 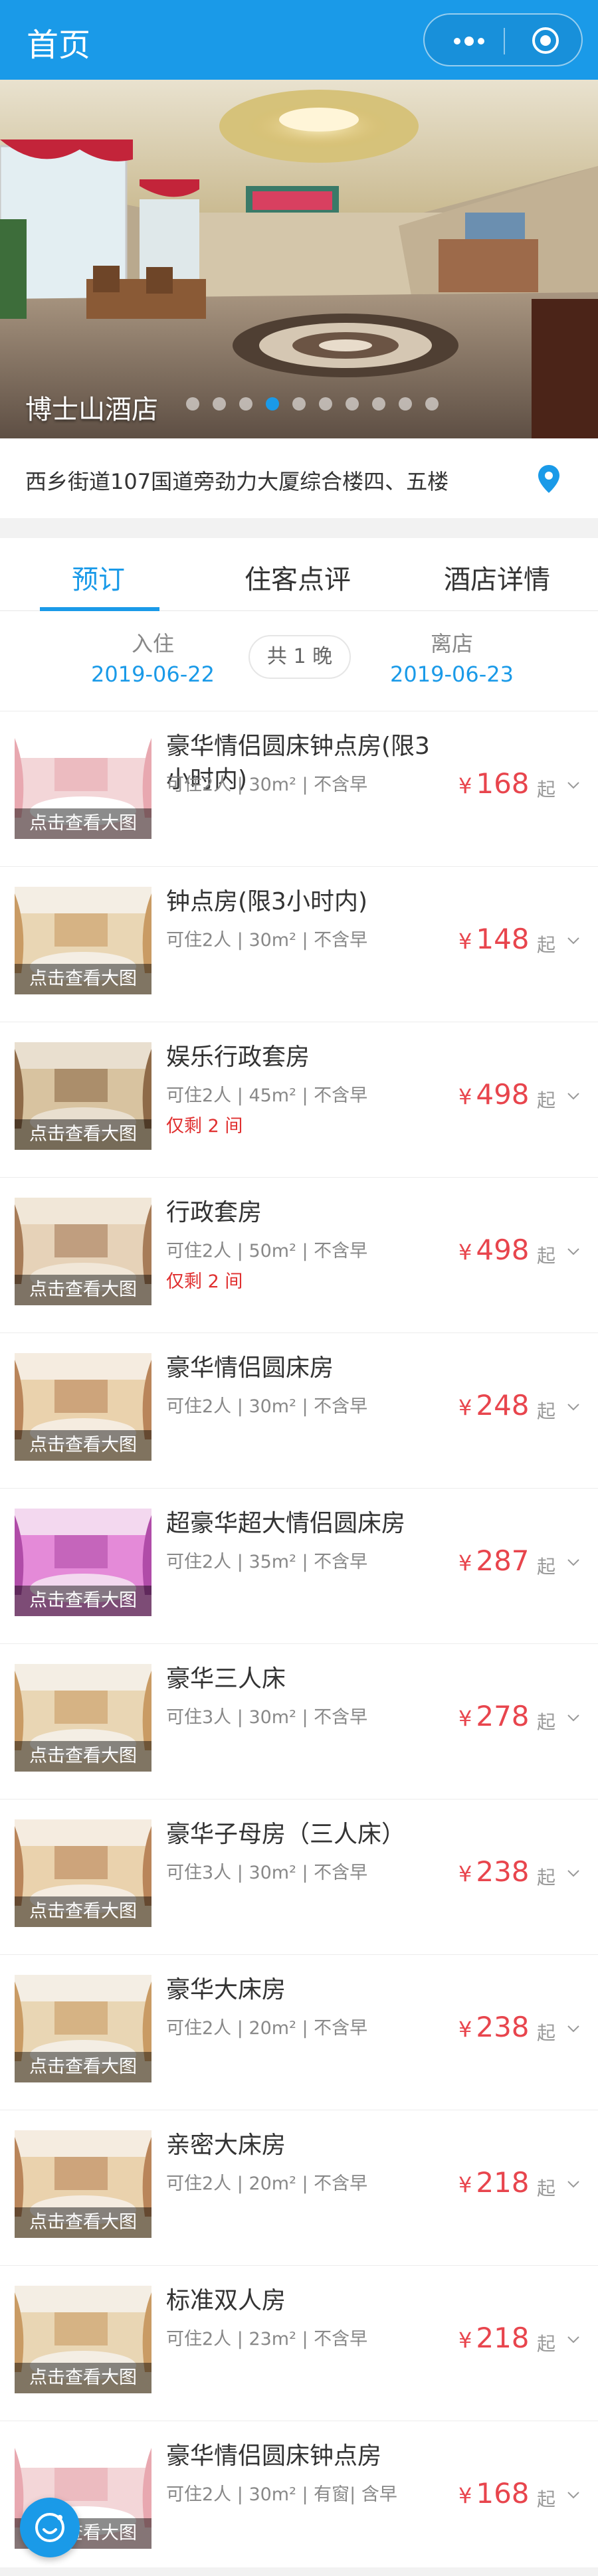 What do you see at coordinates (281, 2494) in the screenshot?
I see `room-info: 可住2人 | 30m² | 有窗| 含早` at bounding box center [281, 2494].